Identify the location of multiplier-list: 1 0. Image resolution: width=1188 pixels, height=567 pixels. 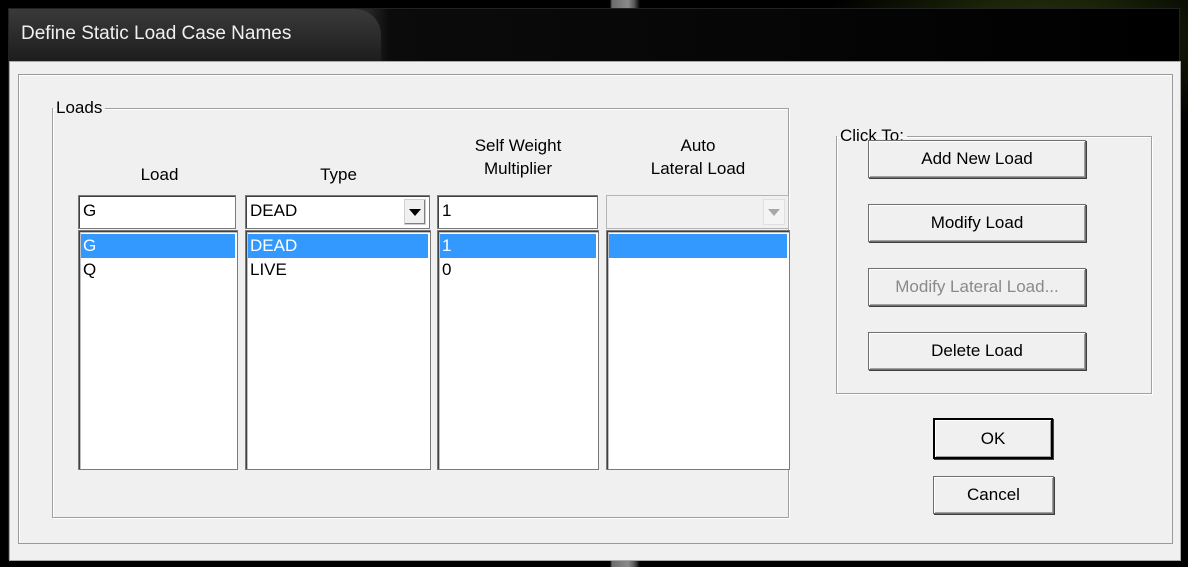
(518, 350).